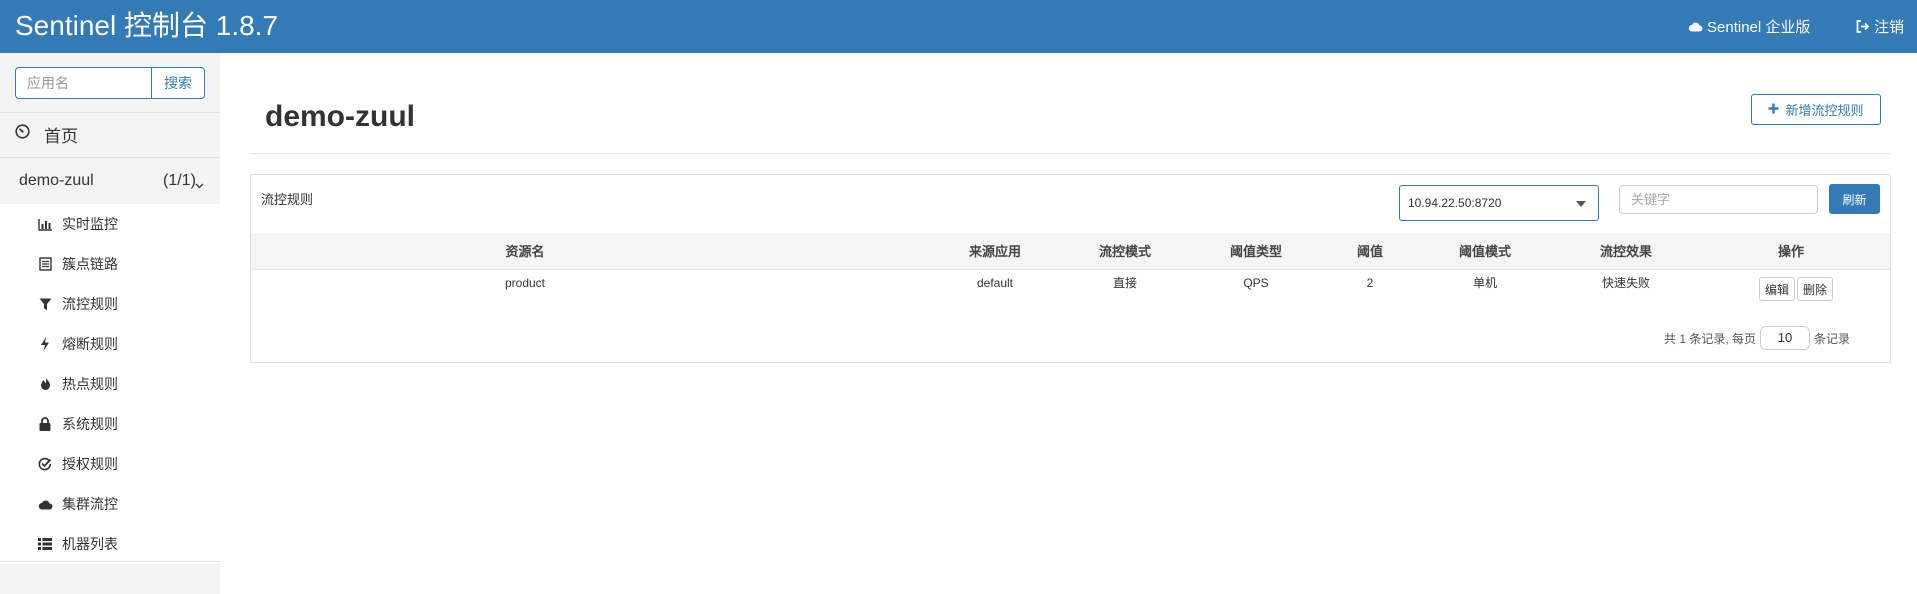 This screenshot has height=594, width=1917. I want to click on cell-limit-app: default, so click(995, 283).